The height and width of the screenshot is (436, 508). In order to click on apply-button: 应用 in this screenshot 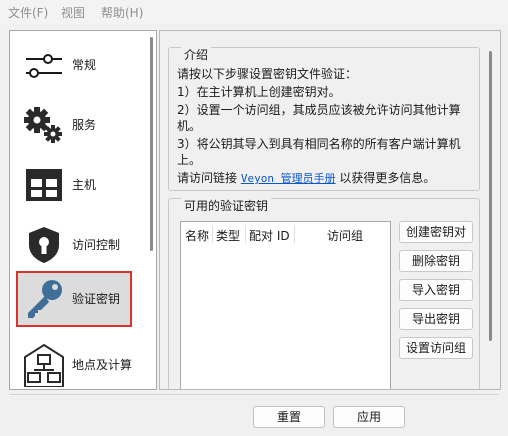, I will do `click(369, 417)`.